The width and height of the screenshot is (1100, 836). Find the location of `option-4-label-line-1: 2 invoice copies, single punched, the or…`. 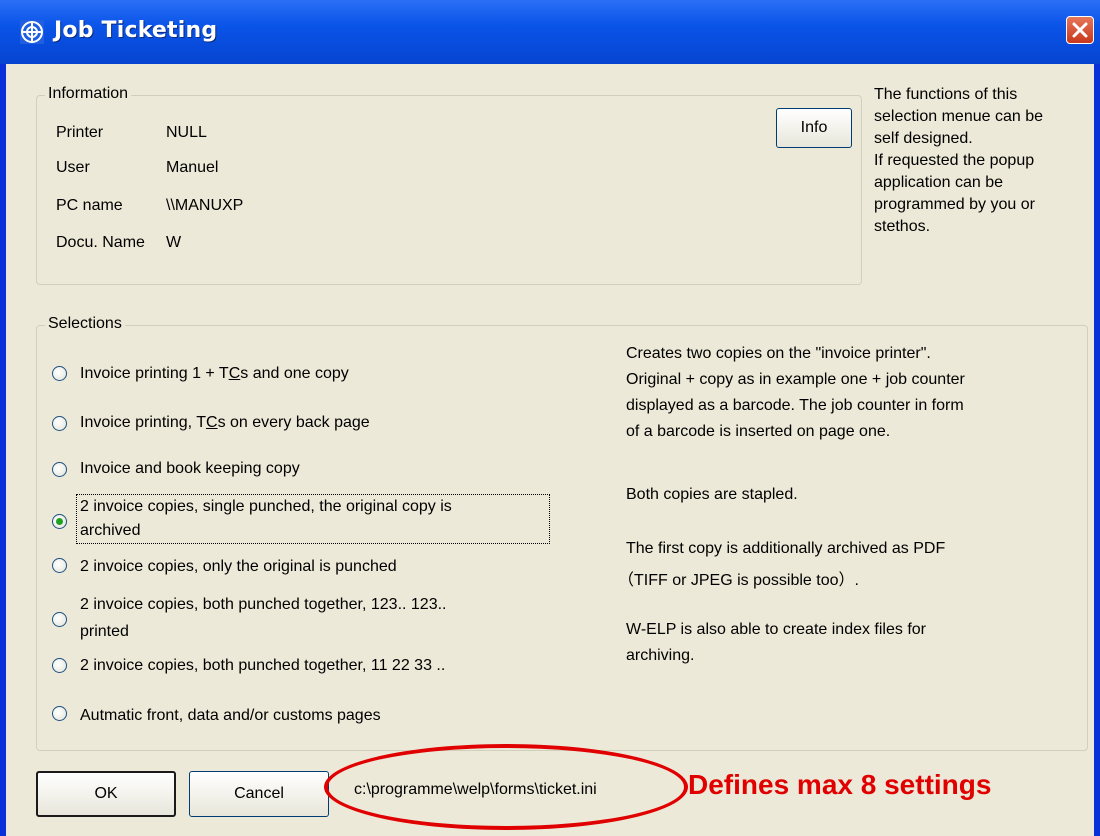

option-4-label-line-1: 2 invoice copies, single punched, the or… is located at coordinates (266, 507).